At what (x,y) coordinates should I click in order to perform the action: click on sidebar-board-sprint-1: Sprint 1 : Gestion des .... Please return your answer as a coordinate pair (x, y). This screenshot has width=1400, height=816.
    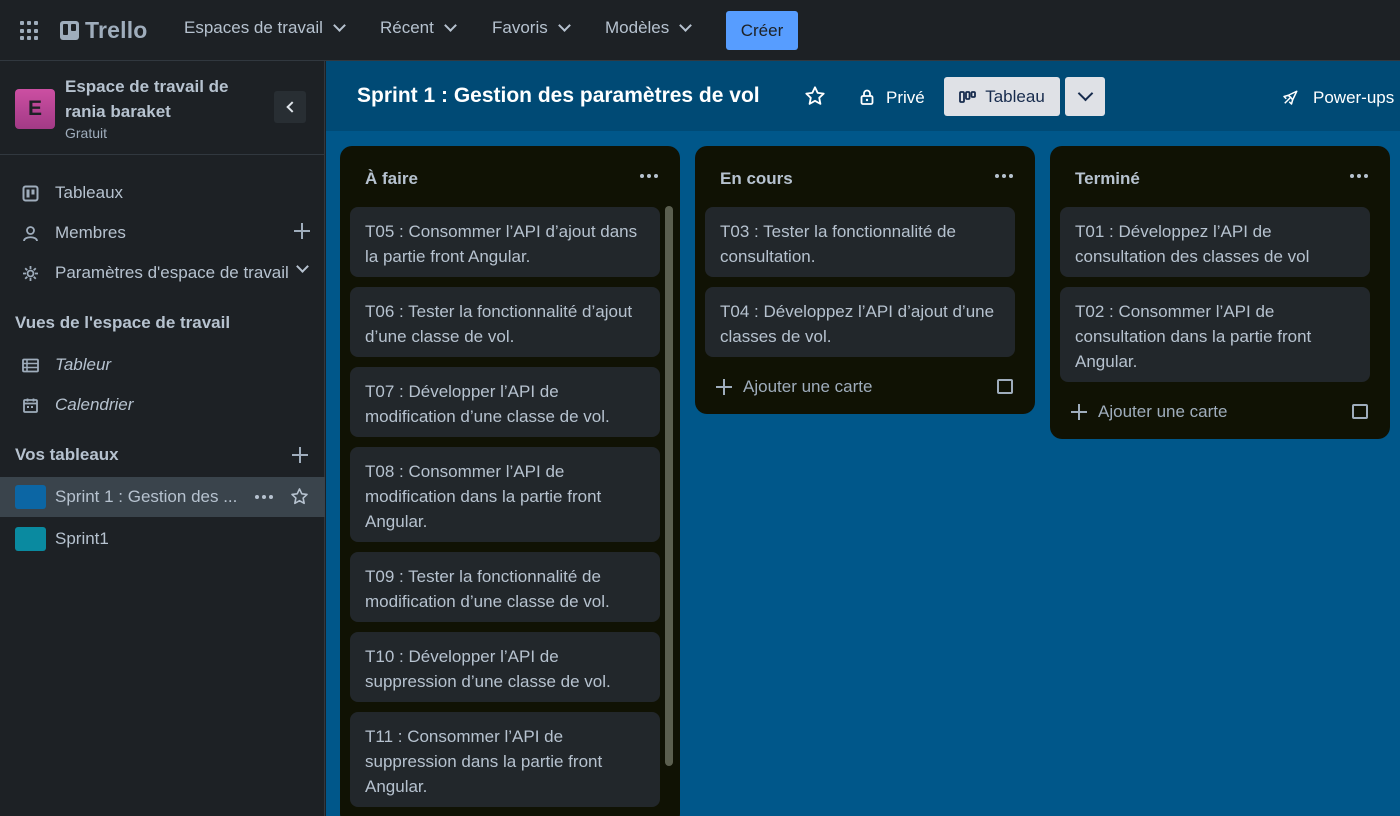
    Looking at the image, I should click on (162, 497).